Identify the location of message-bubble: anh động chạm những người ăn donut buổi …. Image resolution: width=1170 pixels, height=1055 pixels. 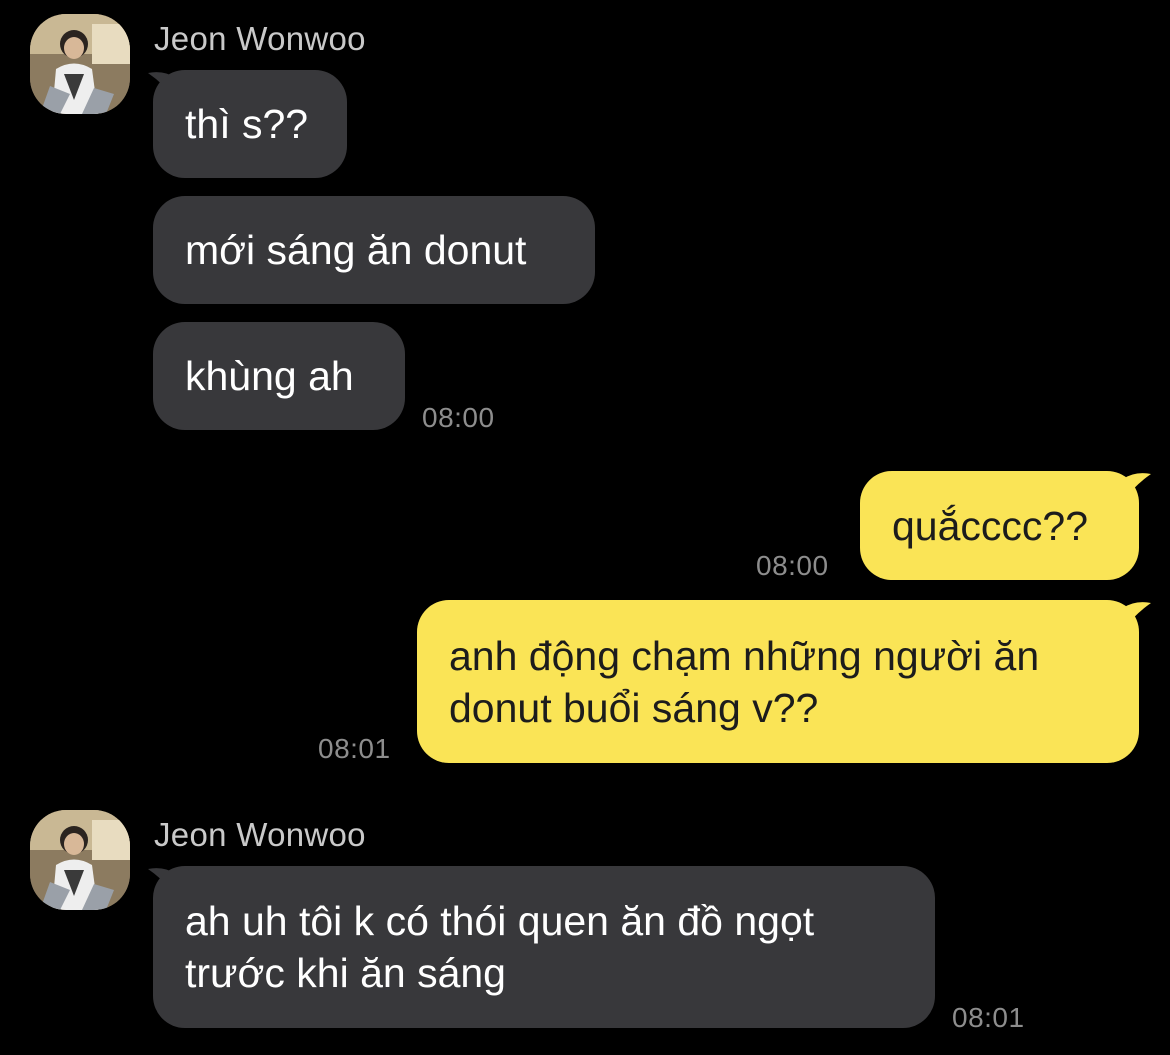
(778, 681).